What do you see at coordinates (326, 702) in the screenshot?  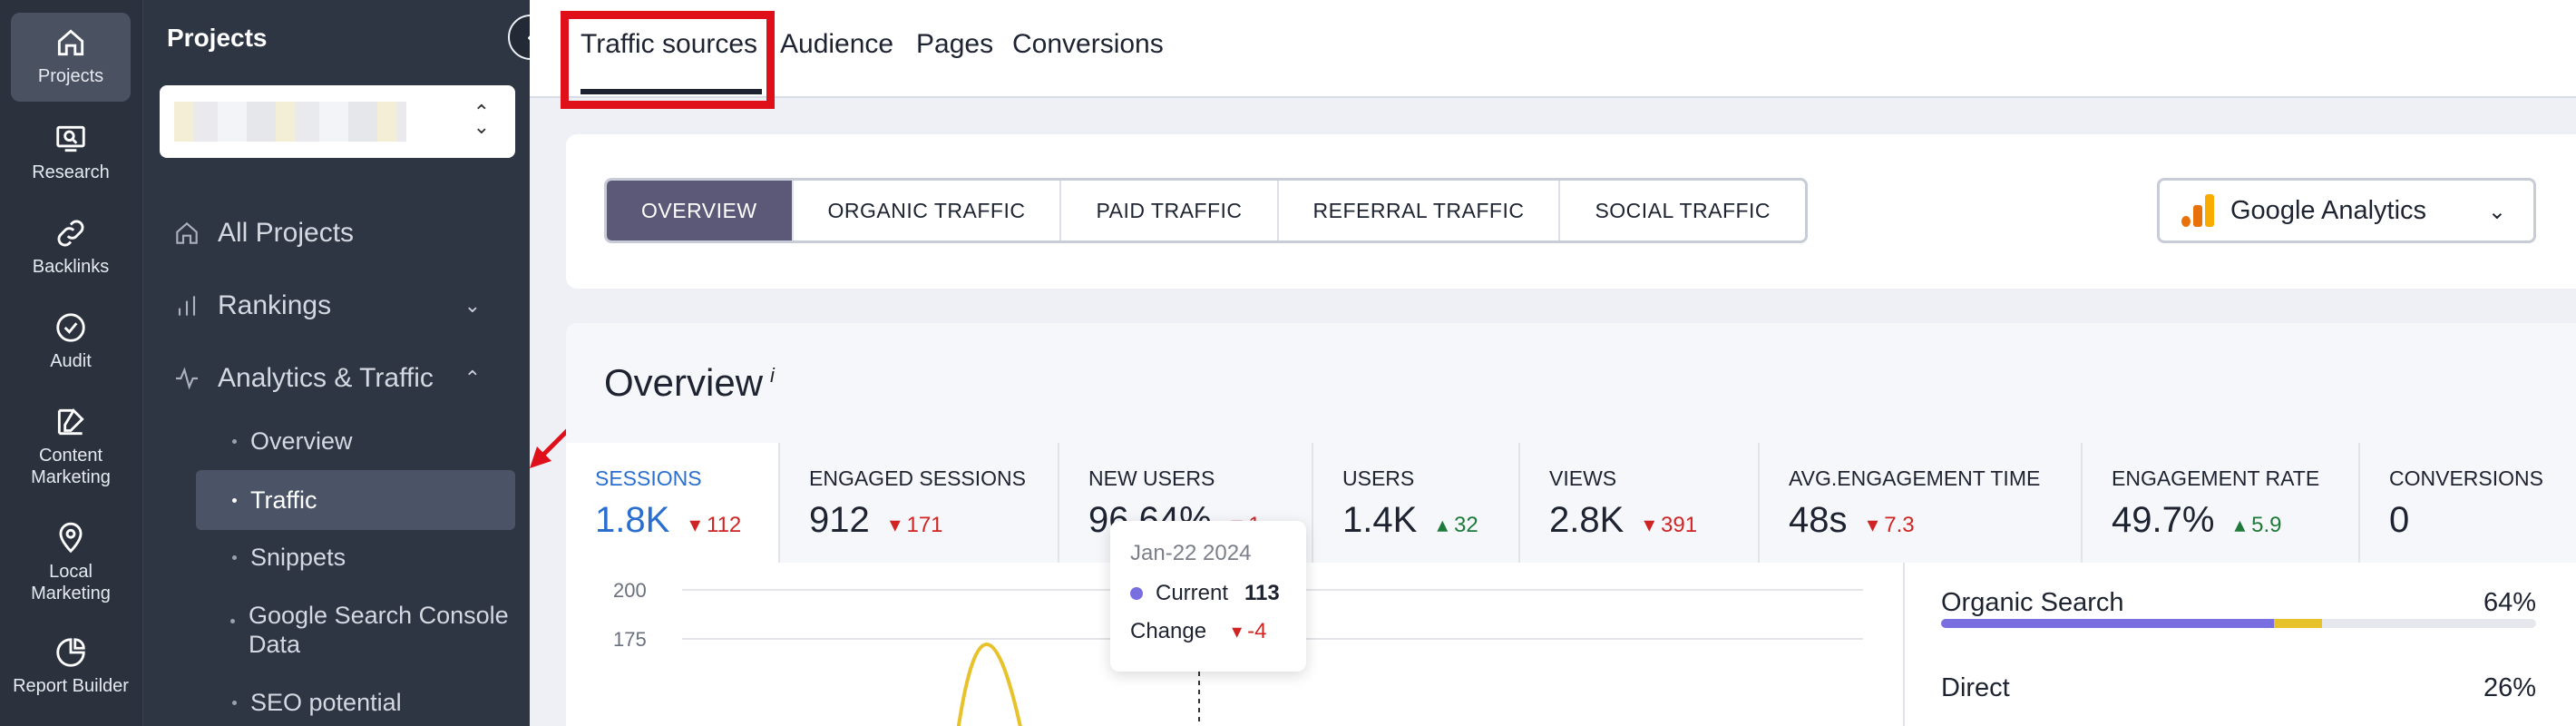 I see `sub-label: SEO potential` at bounding box center [326, 702].